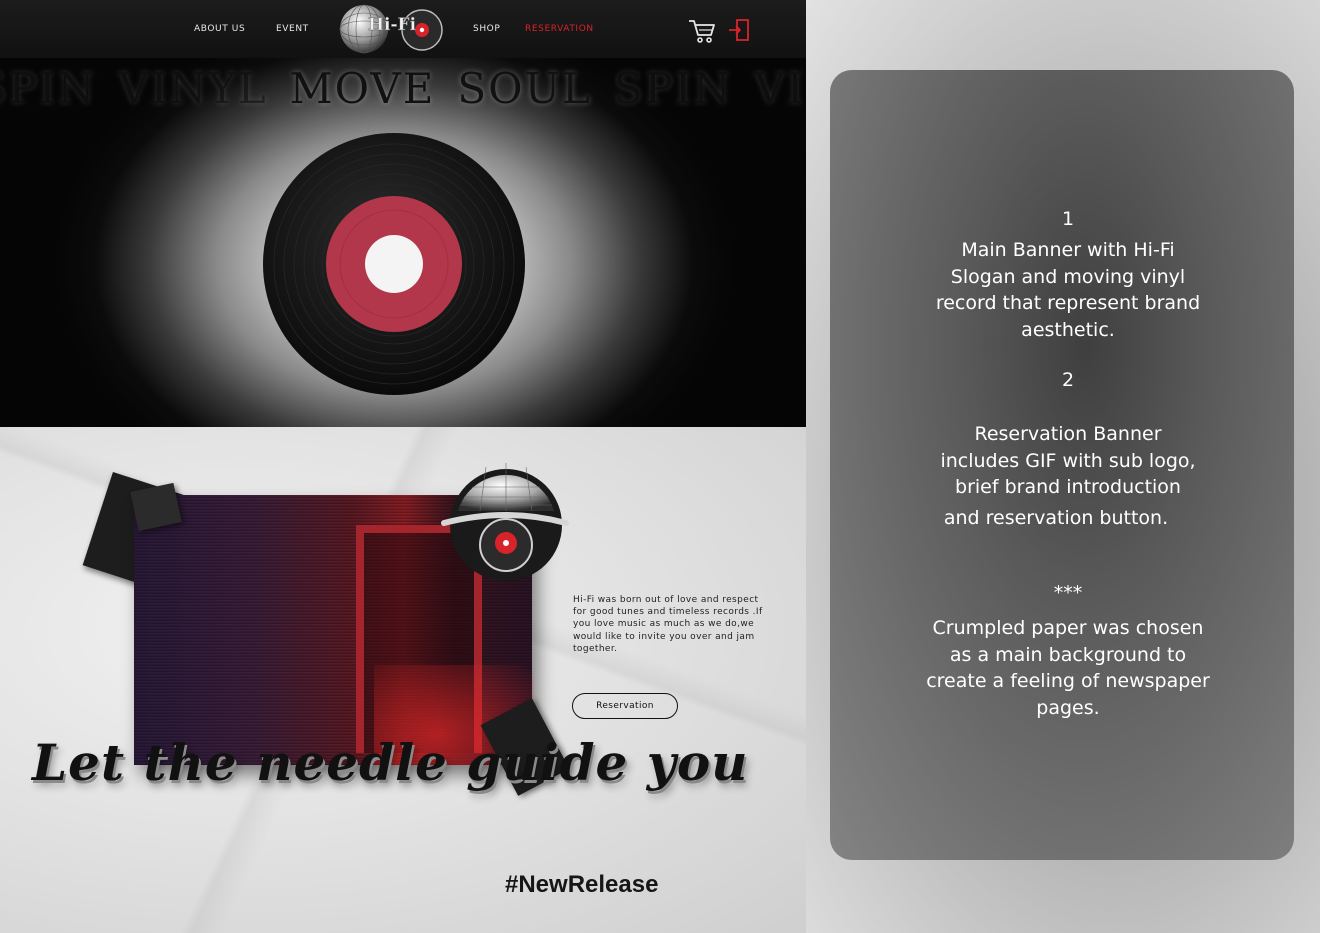  What do you see at coordinates (292, 29) in the screenshot?
I see `nav-event: EVENT` at bounding box center [292, 29].